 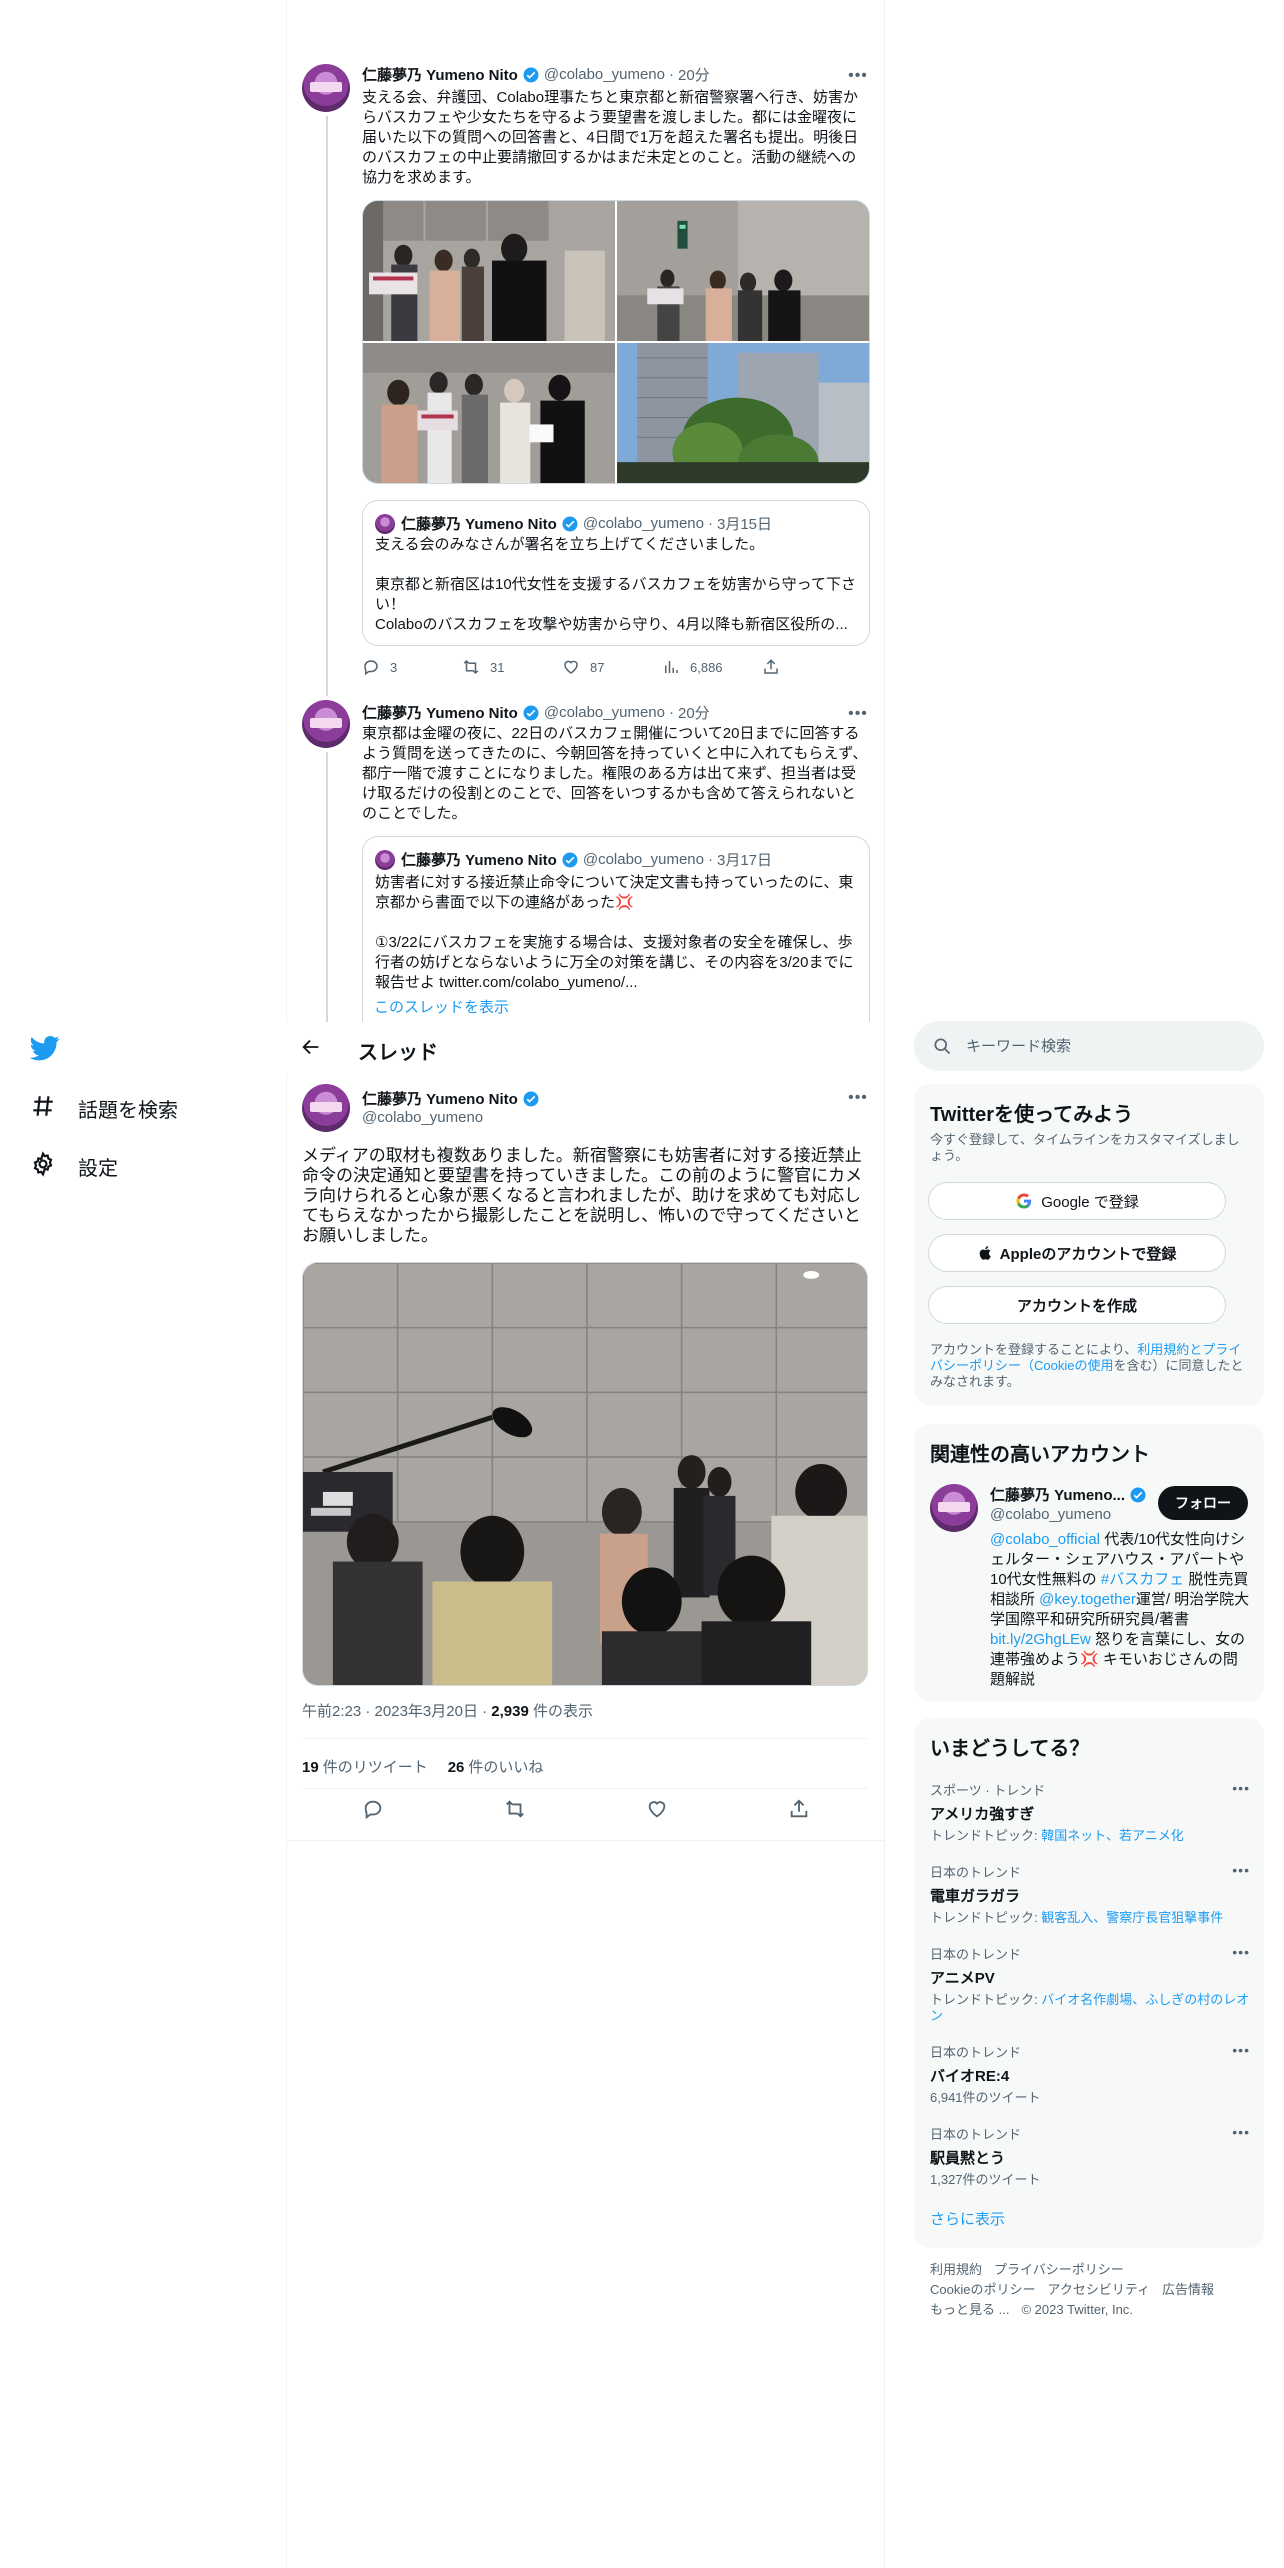 What do you see at coordinates (1132, 1917) in the screenshot?
I see `trend-sub-topics: 観客乱入、警察庁長官狙撃事件` at bounding box center [1132, 1917].